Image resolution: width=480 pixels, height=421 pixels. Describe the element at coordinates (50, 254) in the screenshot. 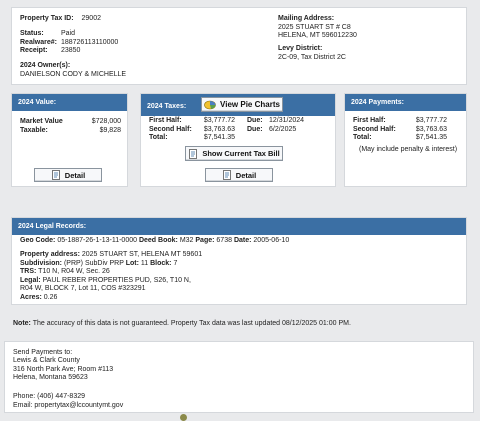

I see `property-address-label: Property address:` at that location.